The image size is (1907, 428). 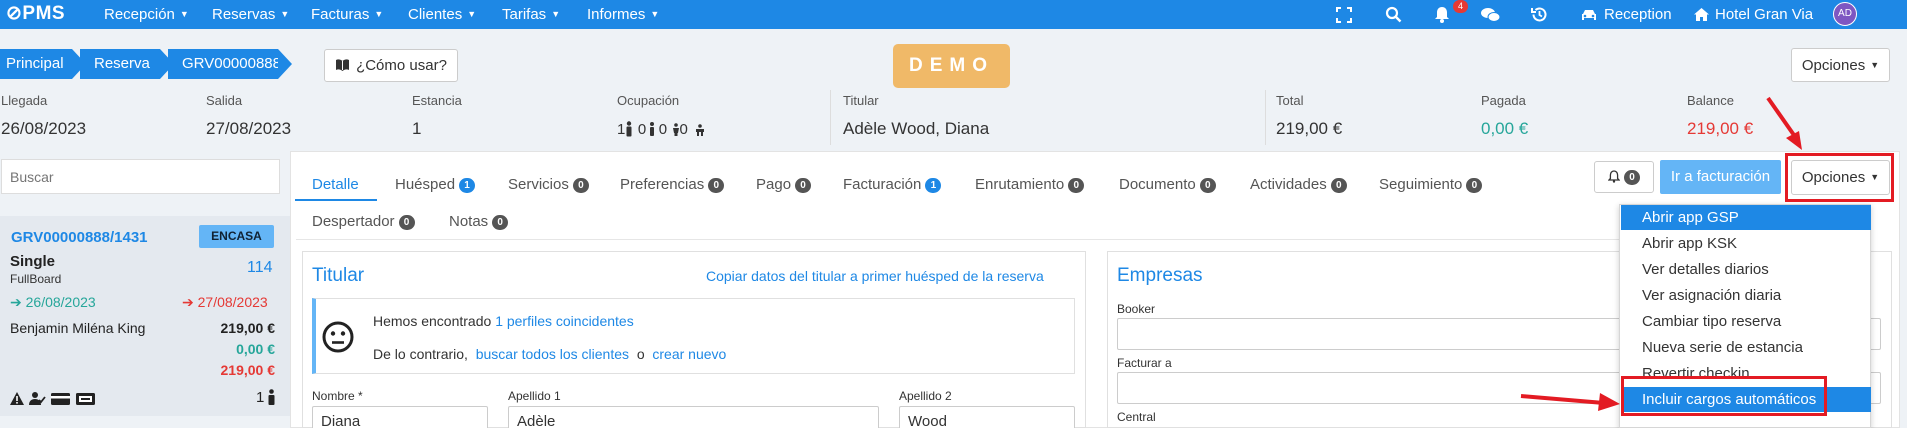 What do you see at coordinates (271, 397) in the screenshot?
I see `person-icon` at bounding box center [271, 397].